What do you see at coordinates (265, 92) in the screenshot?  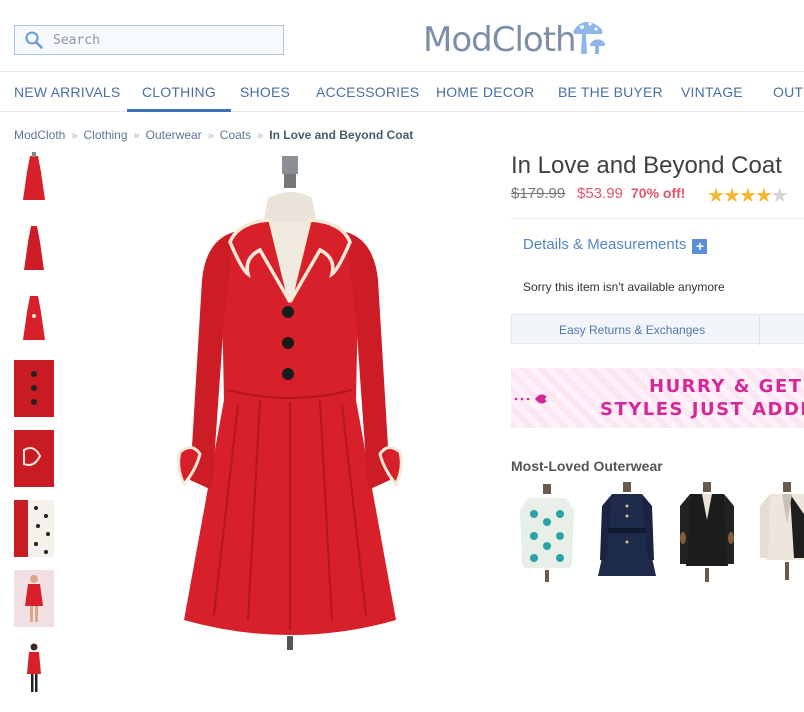 I see `nav-shoes: SHOES` at bounding box center [265, 92].